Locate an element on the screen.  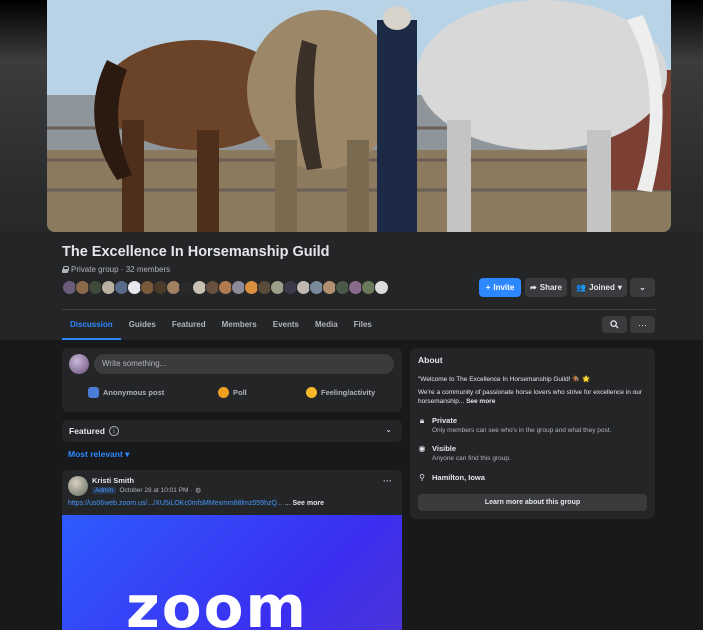
header-more-button: ⌄ is located at coordinates (642, 287).